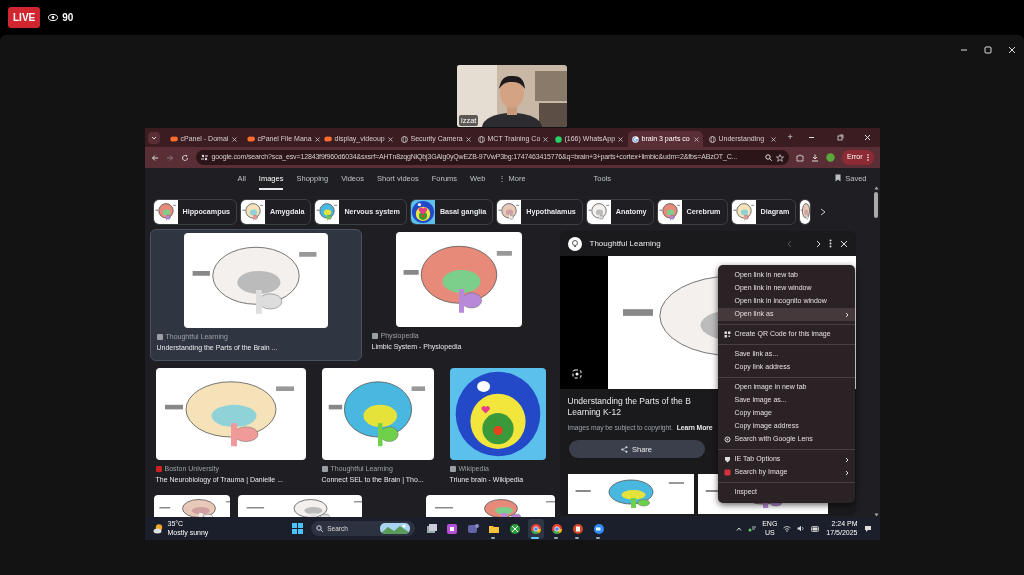  What do you see at coordinates (629, 402) in the screenshot?
I see `image-title: Understanding the Parts of the B` at bounding box center [629, 402].